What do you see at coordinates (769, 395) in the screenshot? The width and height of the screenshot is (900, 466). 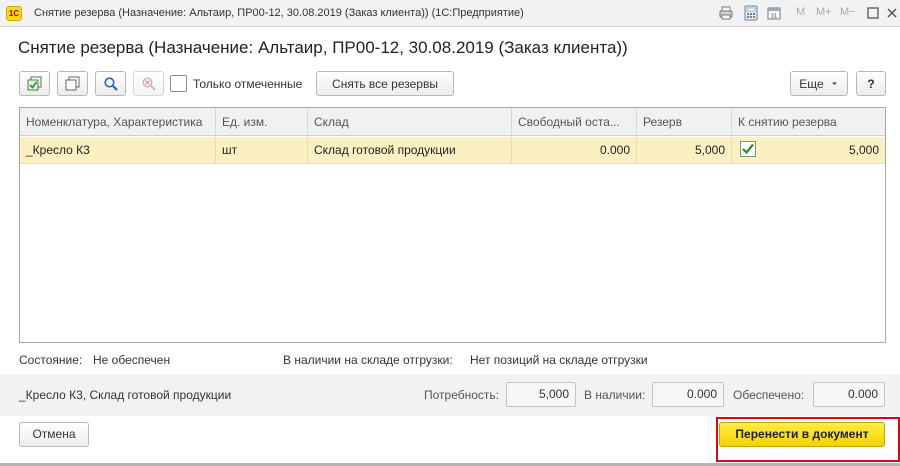 I see `provided-label: Обеспечено:` at bounding box center [769, 395].